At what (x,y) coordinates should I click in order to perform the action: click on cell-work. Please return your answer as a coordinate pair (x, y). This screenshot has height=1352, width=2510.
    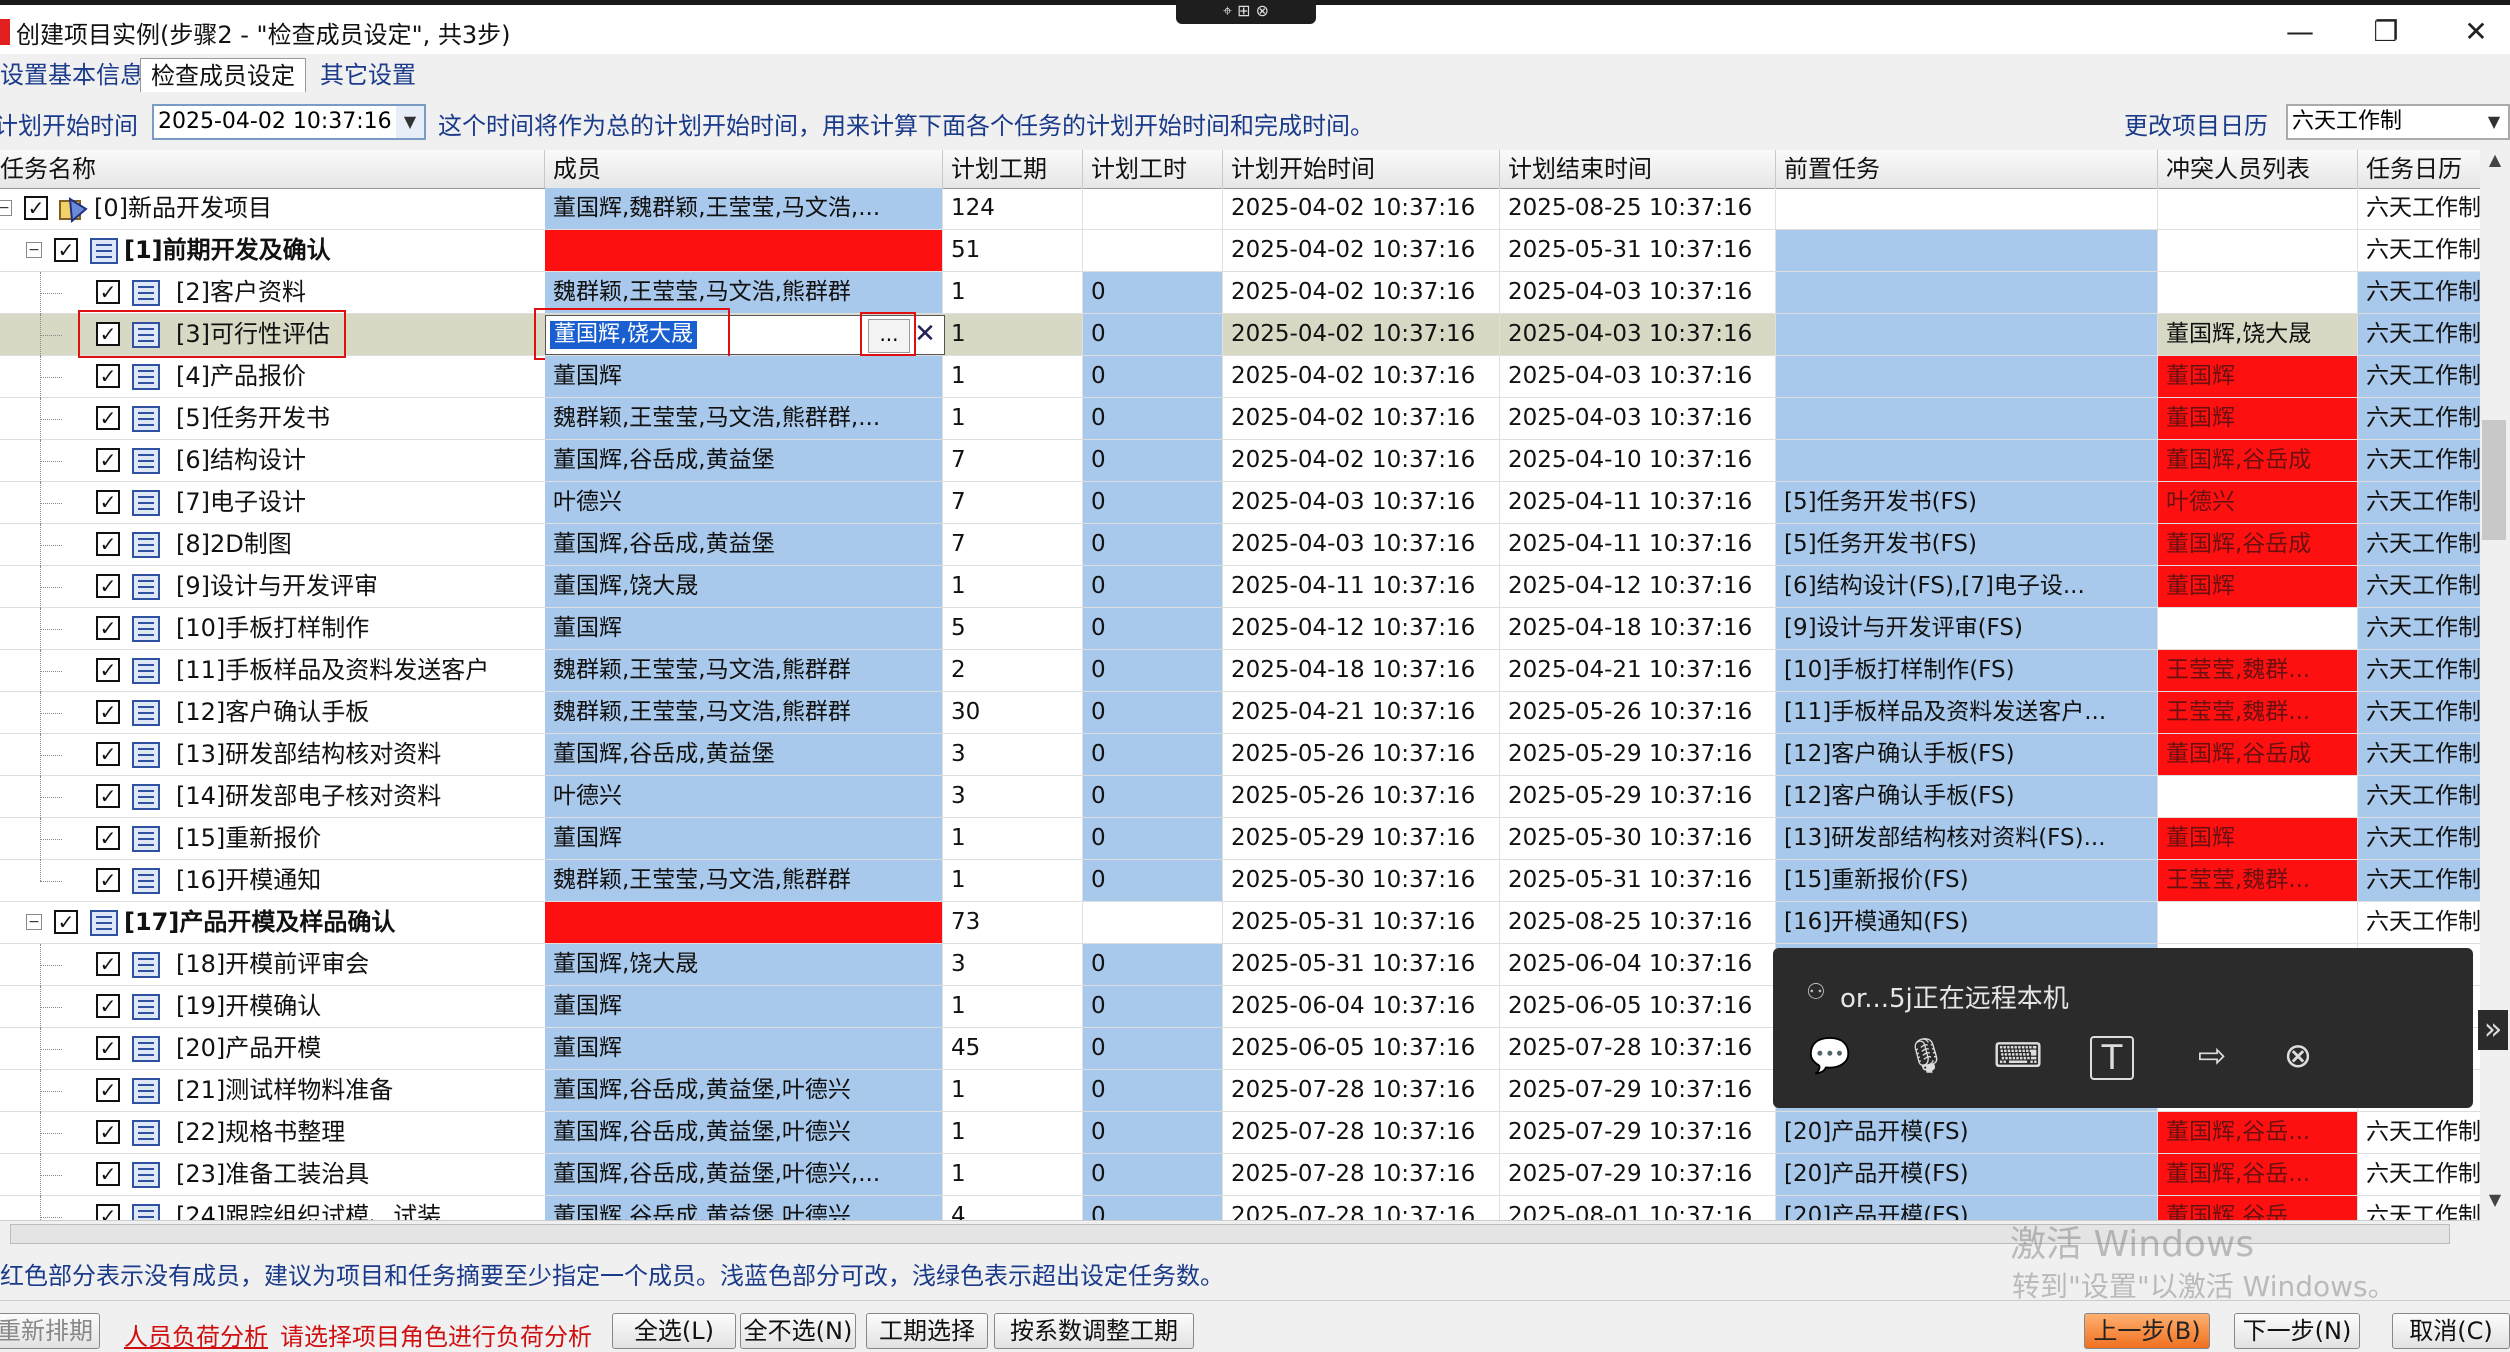
    Looking at the image, I should click on (1153, 922).